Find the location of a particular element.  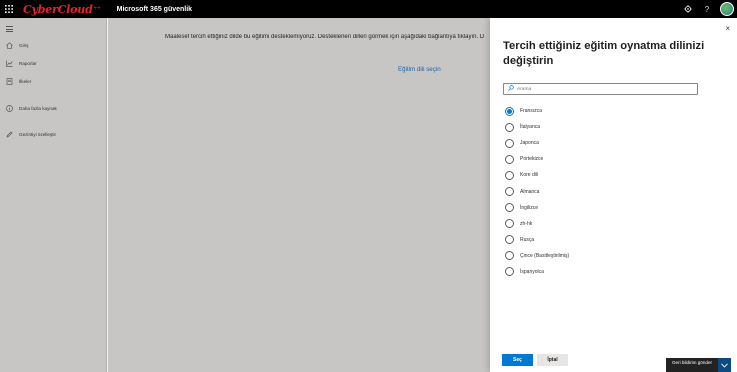

language-option: Fransızca is located at coordinates (537, 111).